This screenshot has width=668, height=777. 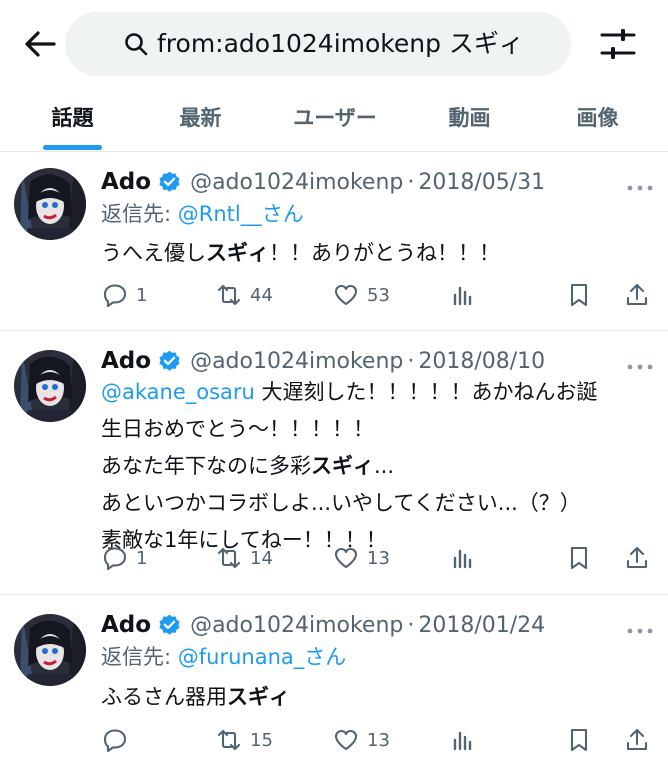 I want to click on active-tab-indicator, so click(x=72, y=147).